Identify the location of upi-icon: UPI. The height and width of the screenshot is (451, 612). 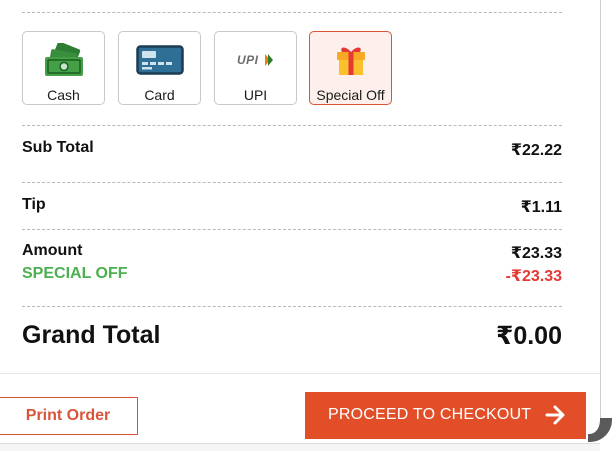
(255, 60).